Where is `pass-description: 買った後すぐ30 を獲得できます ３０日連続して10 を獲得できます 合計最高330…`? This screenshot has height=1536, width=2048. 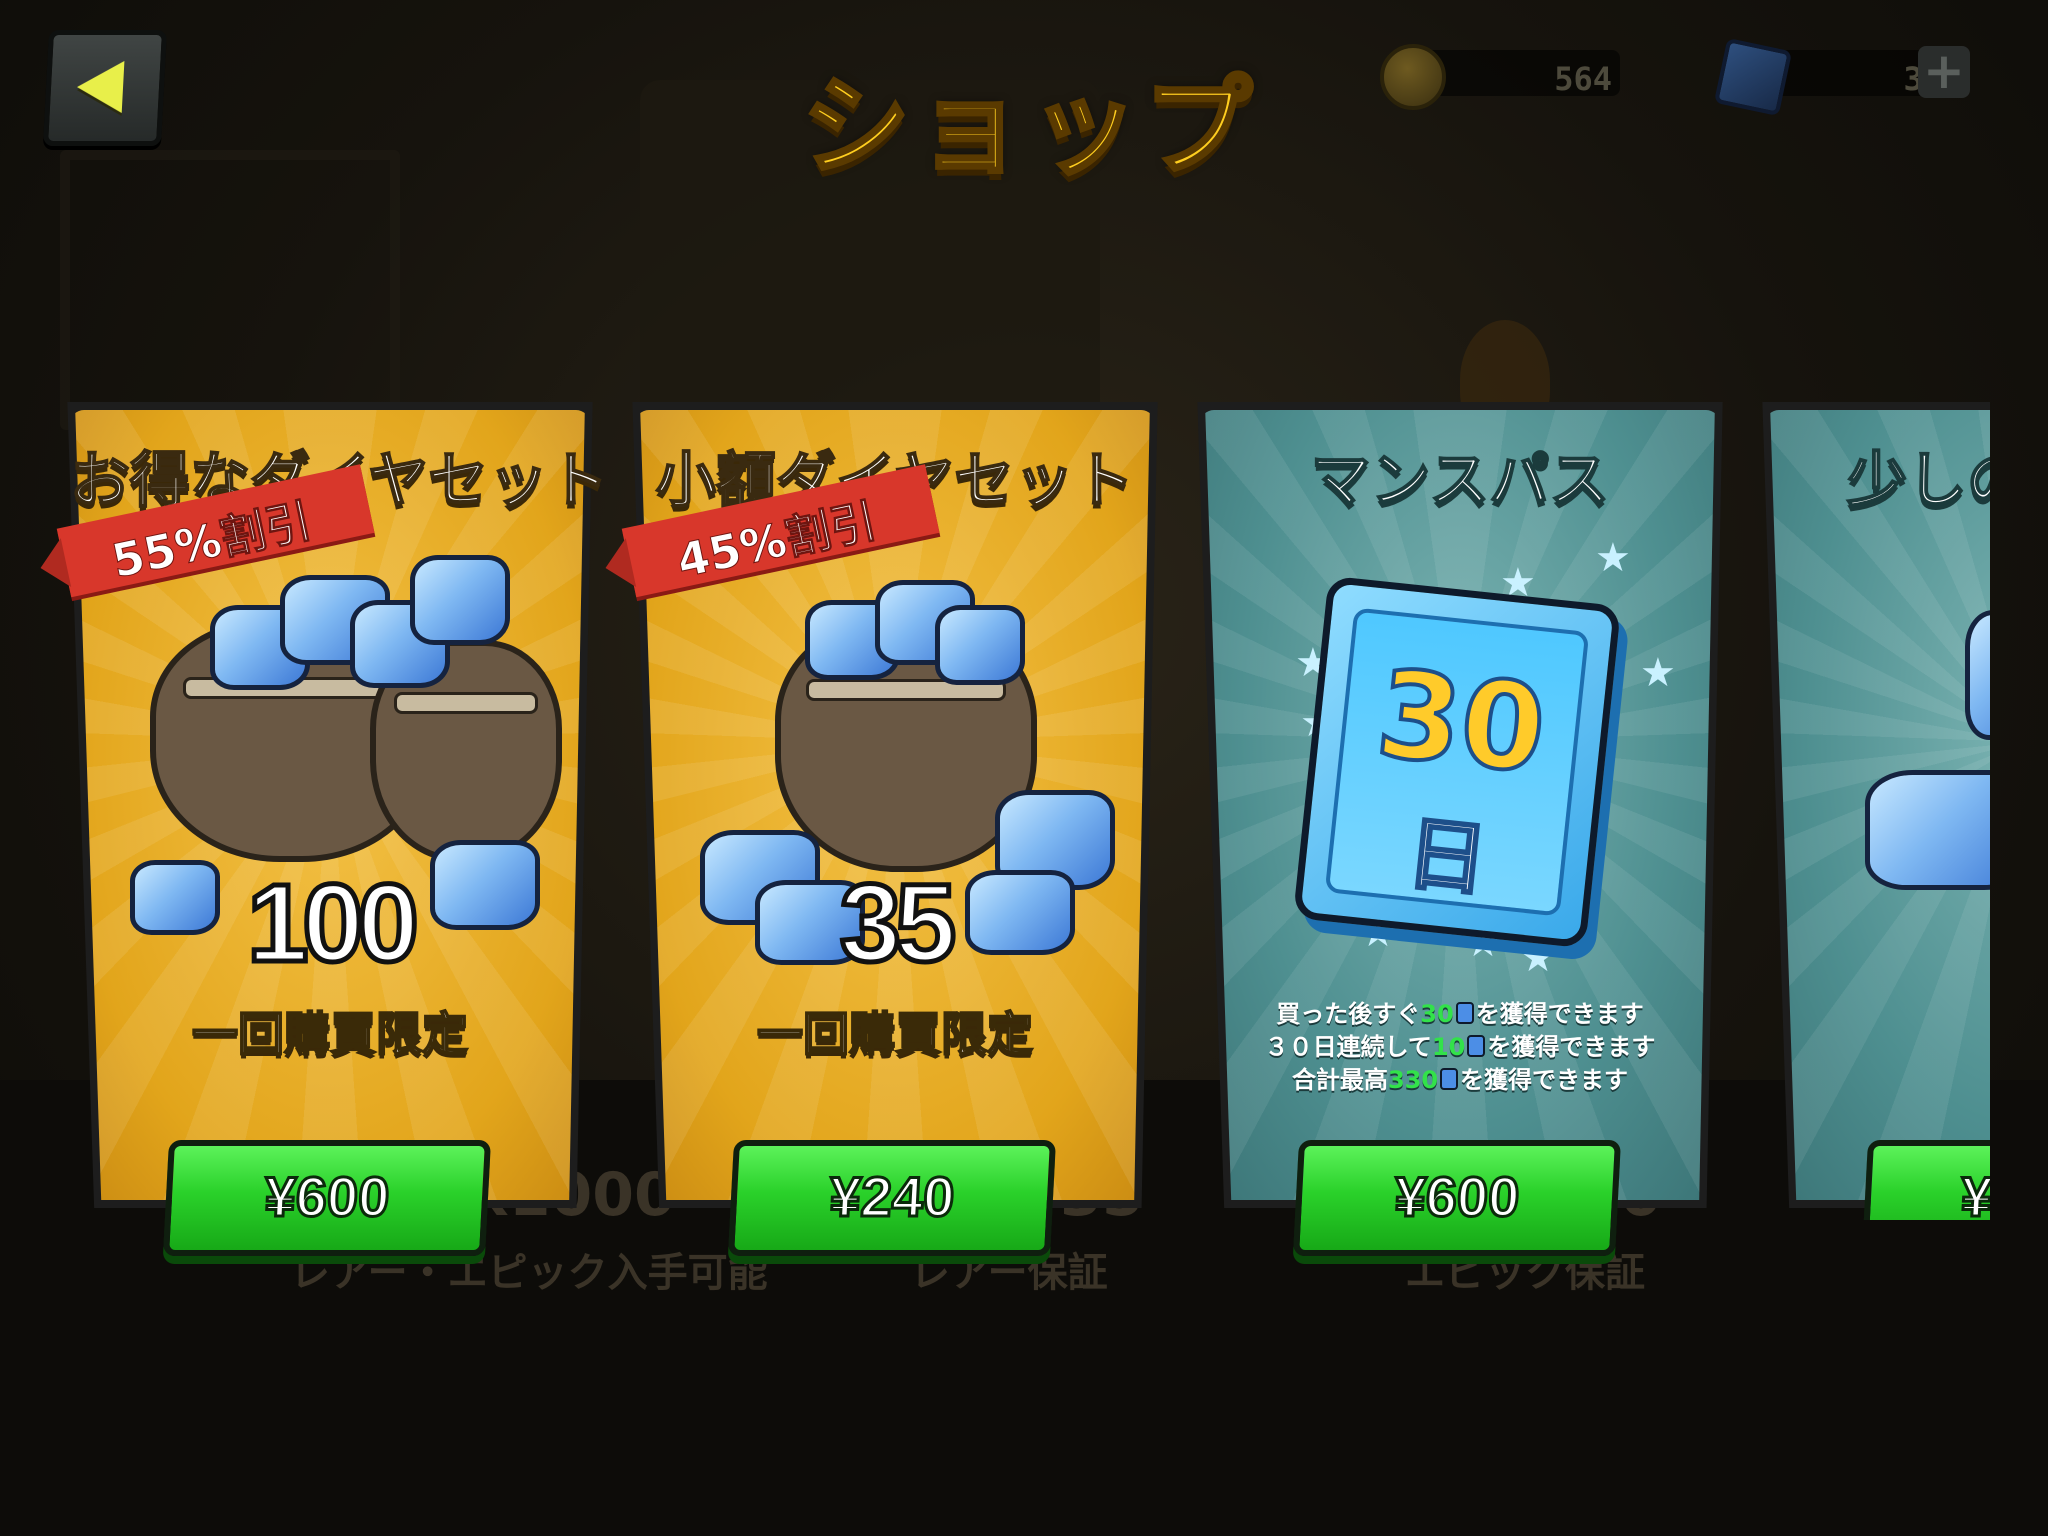
pass-description: 買った後すぐ30 を獲得できます ３０日連続して10 を獲得できます 合計最高330… is located at coordinates (1460, 1047).